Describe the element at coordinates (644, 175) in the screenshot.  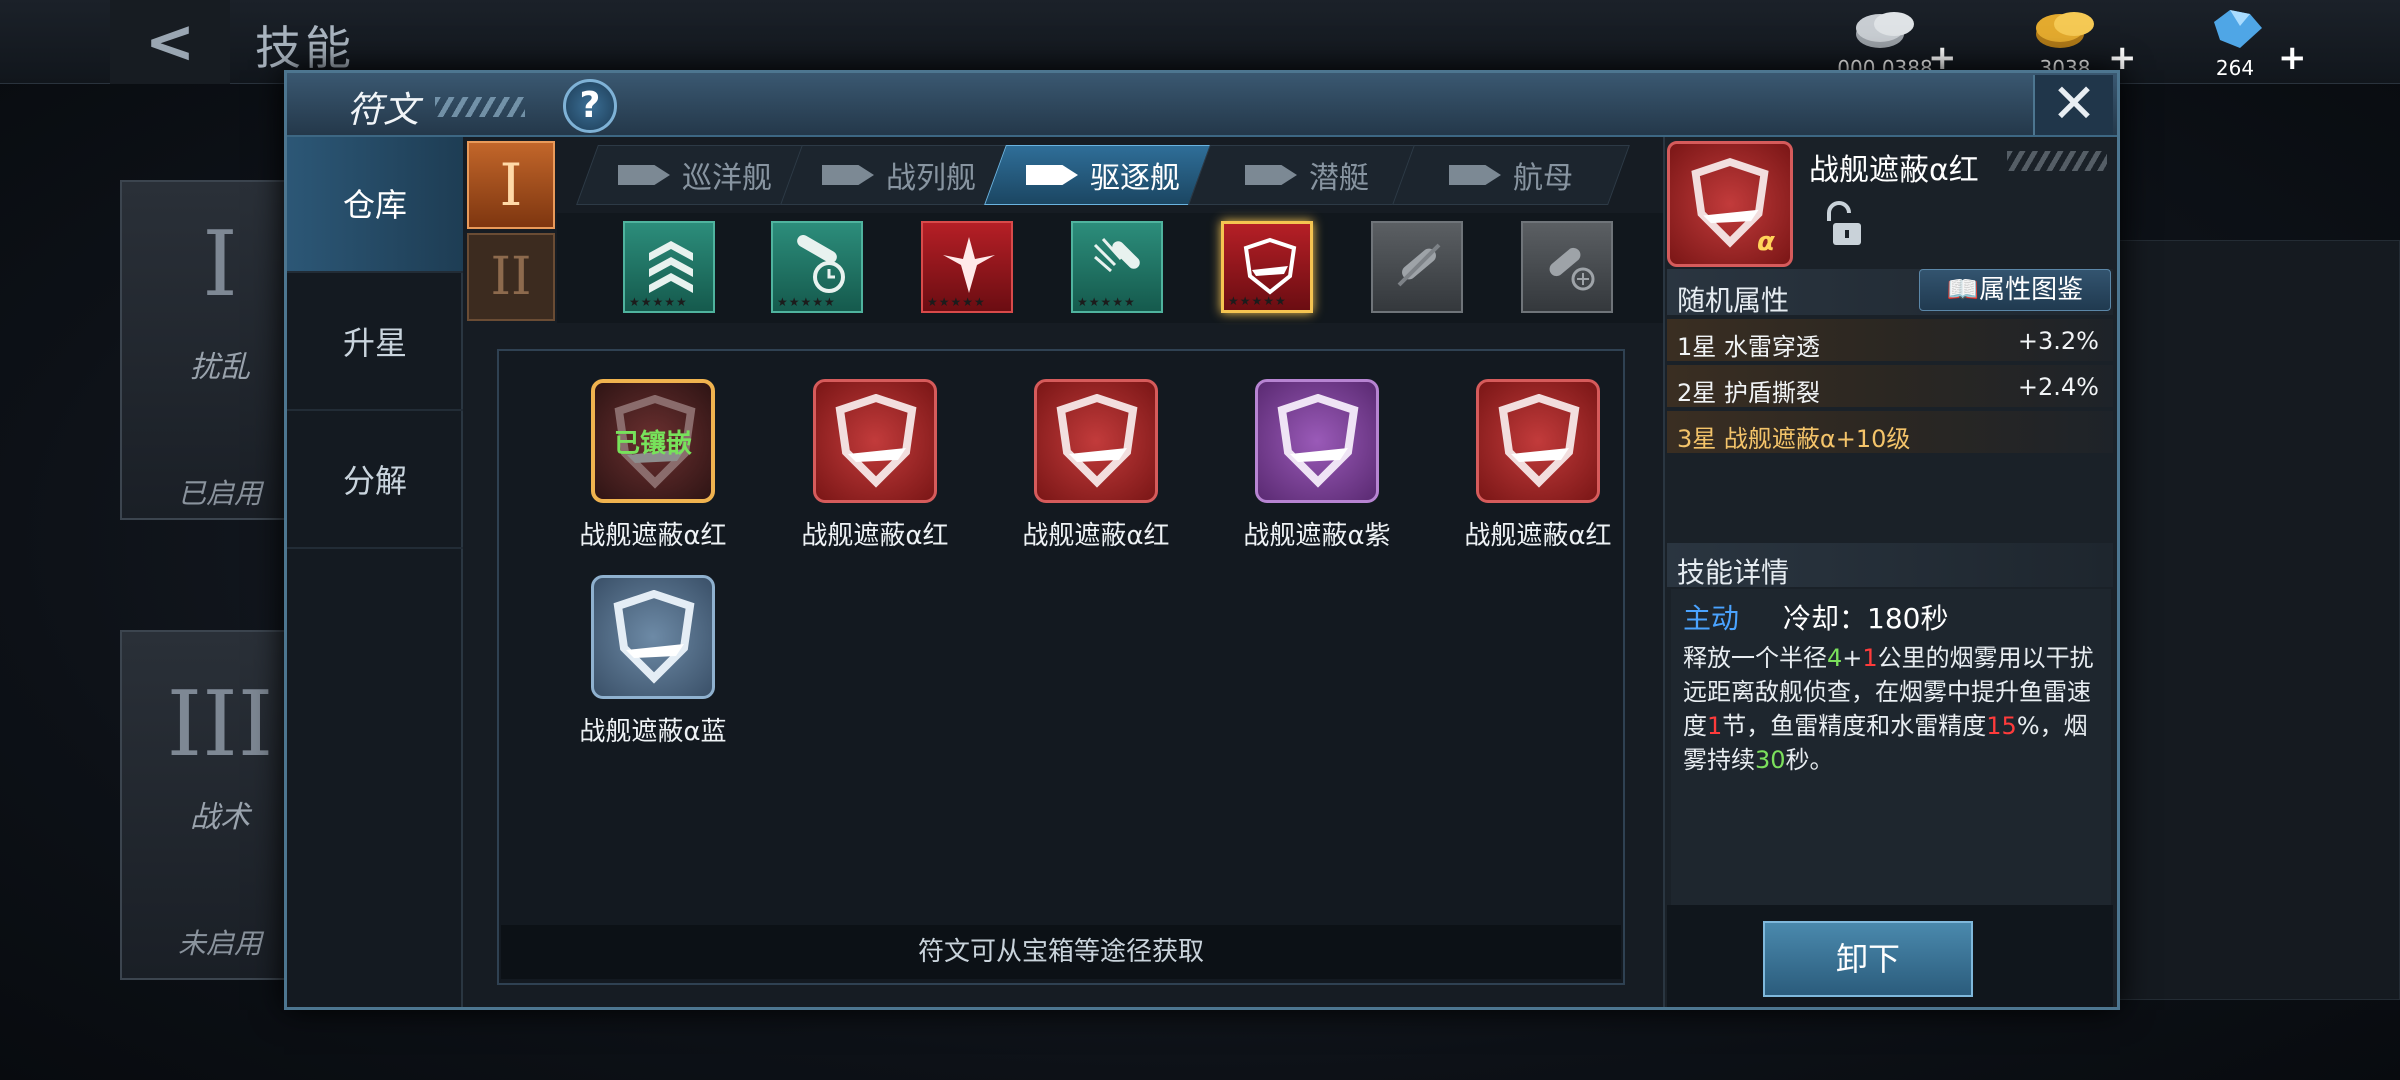
I see `cruiser-icon` at that location.